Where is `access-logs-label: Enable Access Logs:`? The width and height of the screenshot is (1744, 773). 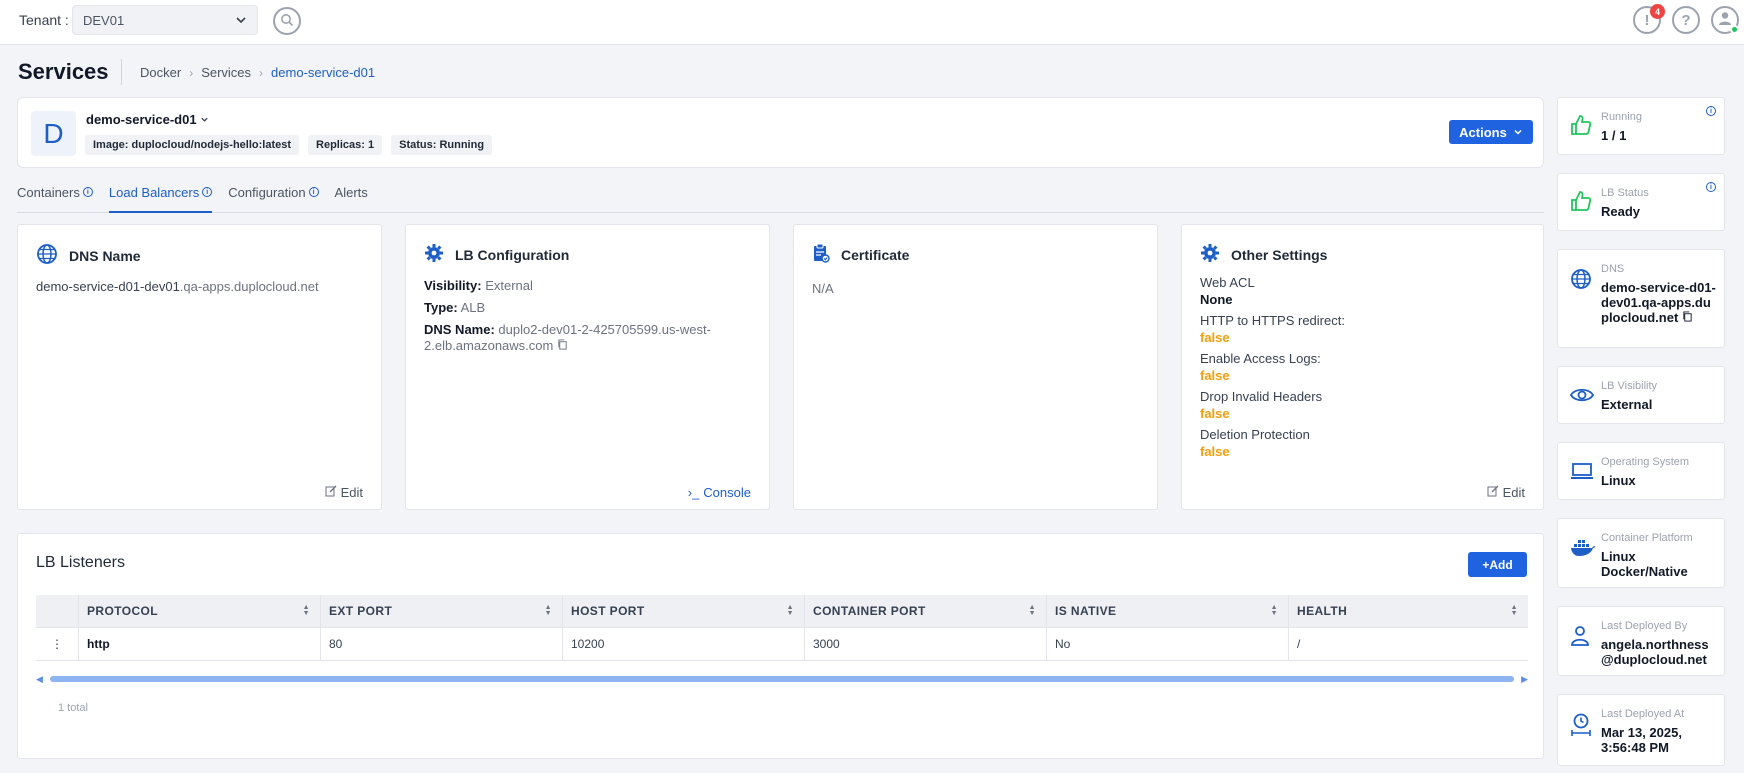
access-logs-label: Enable Access Logs: is located at coordinates (1260, 358).